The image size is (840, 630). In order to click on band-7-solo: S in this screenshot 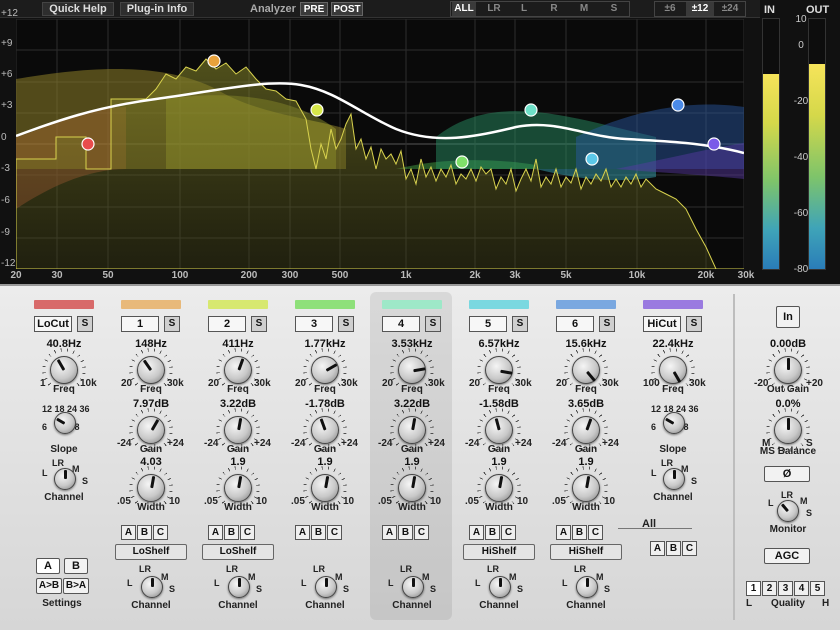, I will do `click(694, 324)`.